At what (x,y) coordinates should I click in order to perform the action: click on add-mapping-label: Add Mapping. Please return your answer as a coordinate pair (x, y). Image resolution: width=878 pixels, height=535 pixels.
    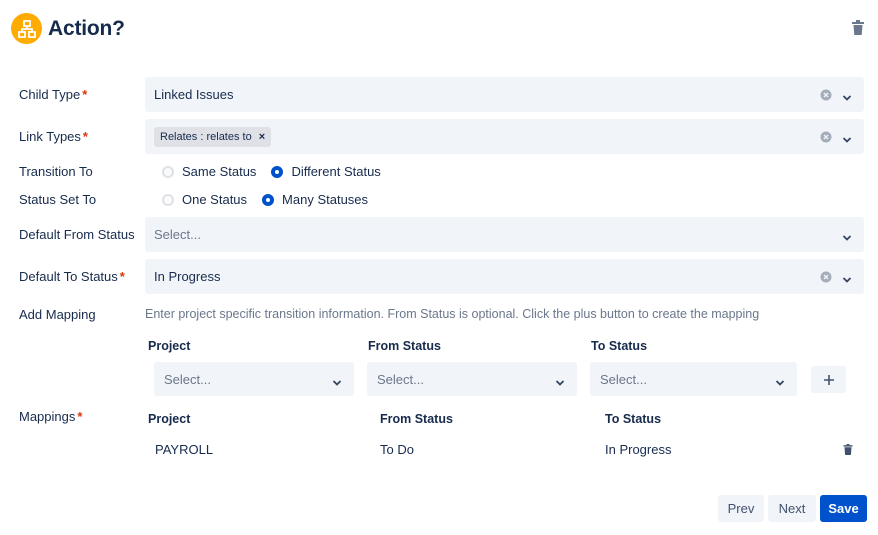
    Looking at the image, I should click on (57, 314).